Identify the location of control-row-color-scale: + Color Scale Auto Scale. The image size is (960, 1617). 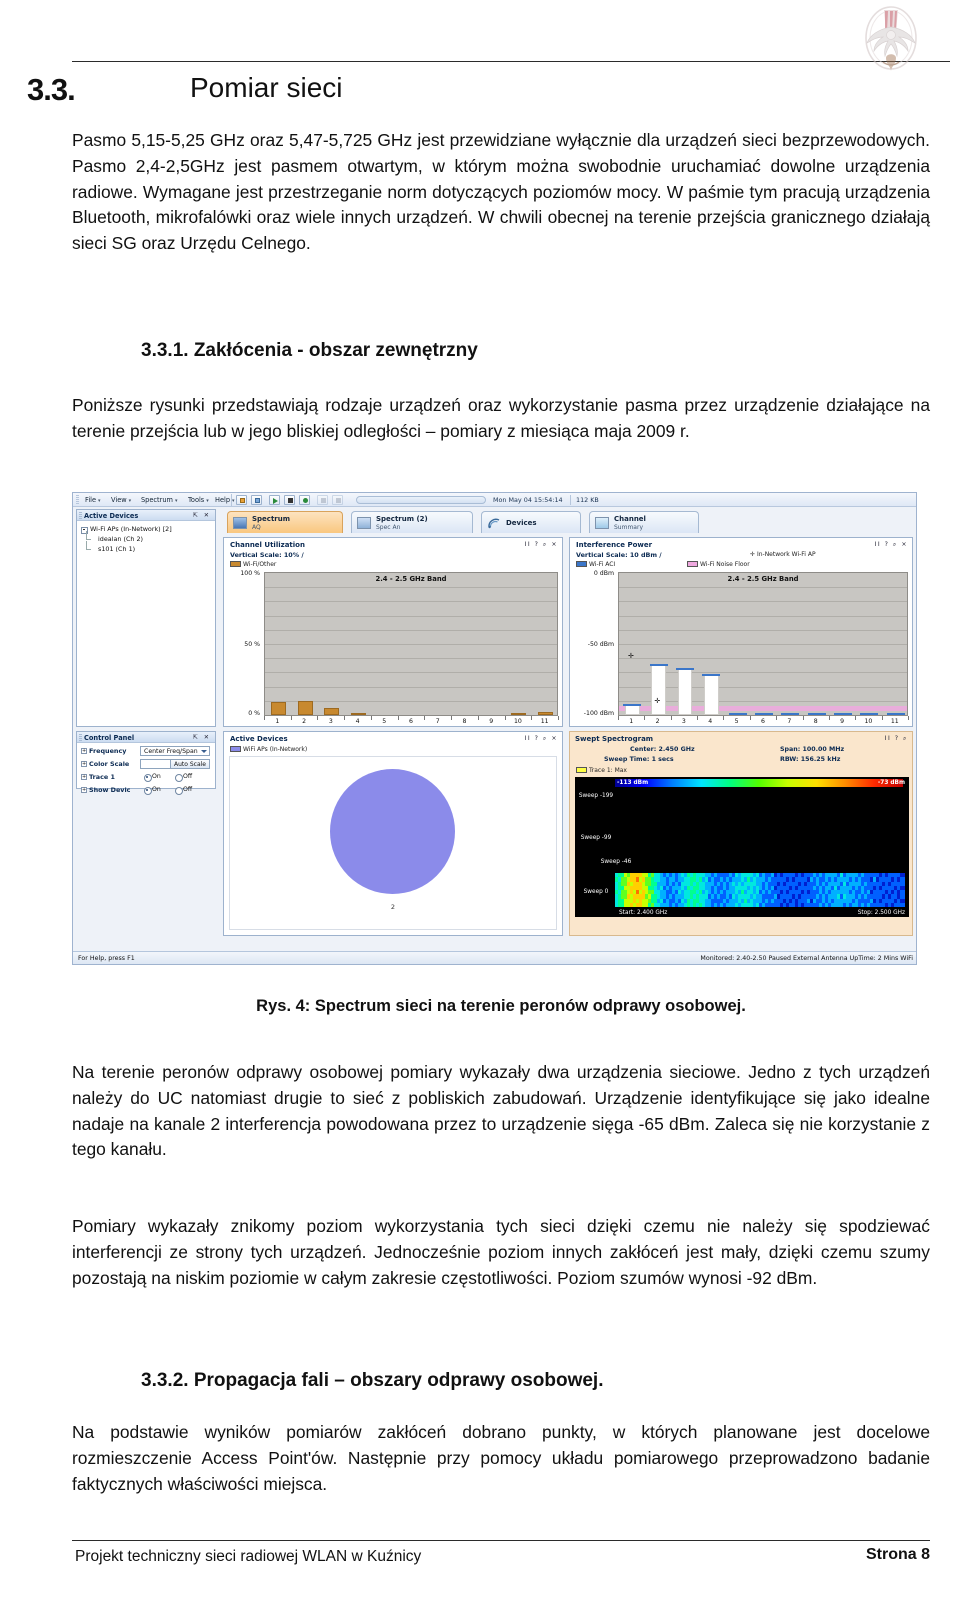
(146, 764).